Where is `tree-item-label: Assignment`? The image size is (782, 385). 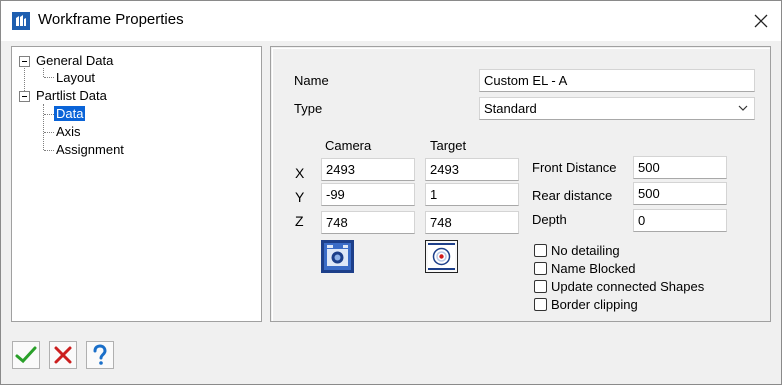
tree-item-label: Assignment is located at coordinates (90, 149).